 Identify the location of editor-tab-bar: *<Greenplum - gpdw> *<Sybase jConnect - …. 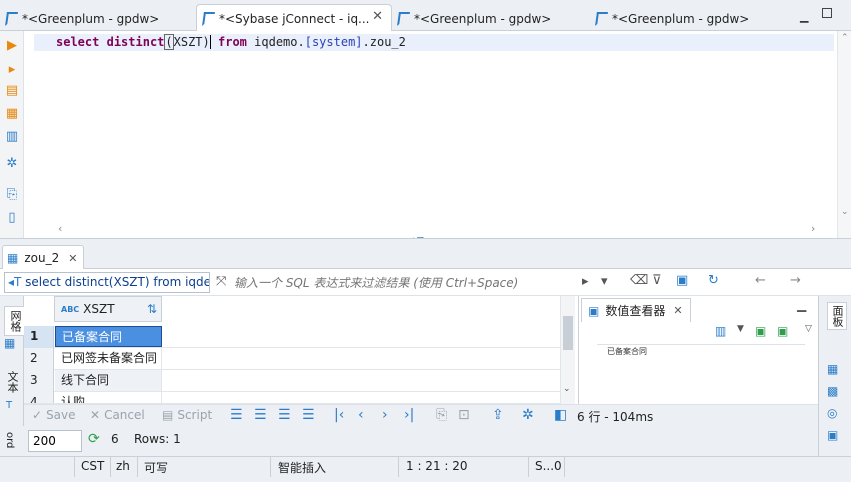
(425, 16).